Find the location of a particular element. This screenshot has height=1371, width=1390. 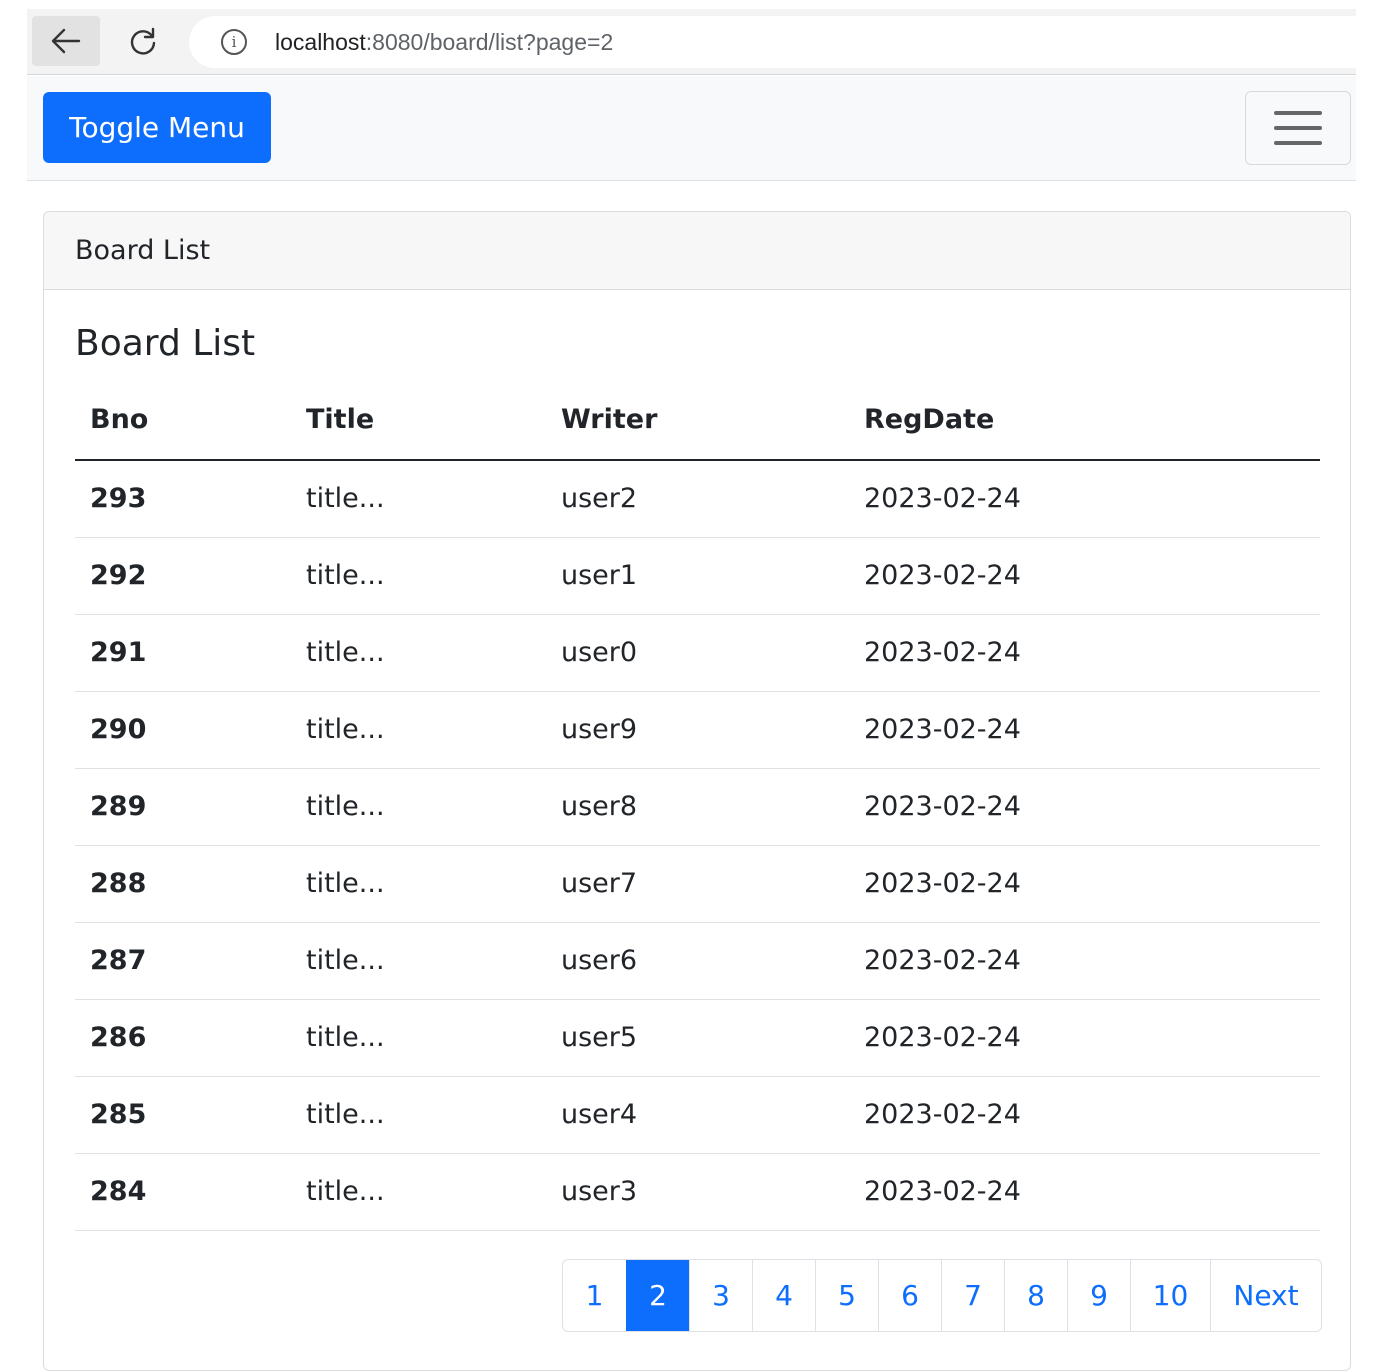

url-path: :8080/board/list?page=2 is located at coordinates (489, 41).